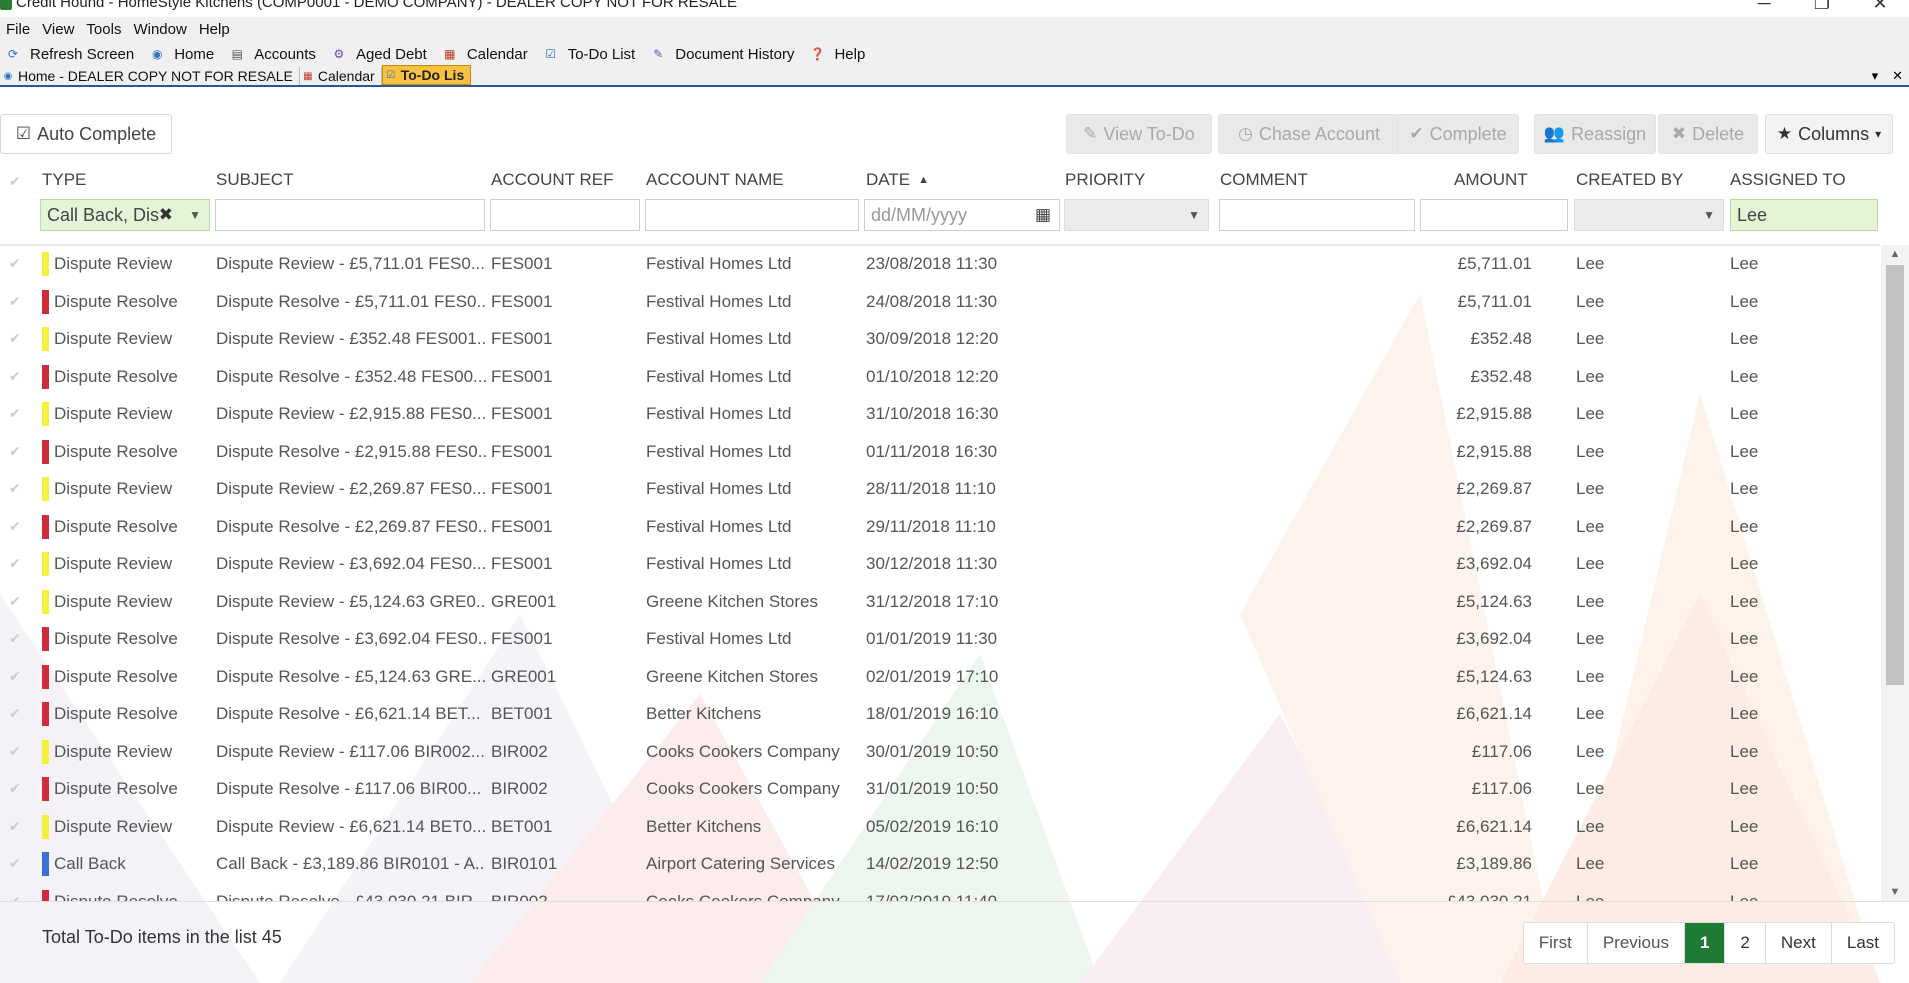  Describe the element at coordinates (1875, 76) in the screenshot. I see `tab-list-dropdown-icon: ▾` at that location.